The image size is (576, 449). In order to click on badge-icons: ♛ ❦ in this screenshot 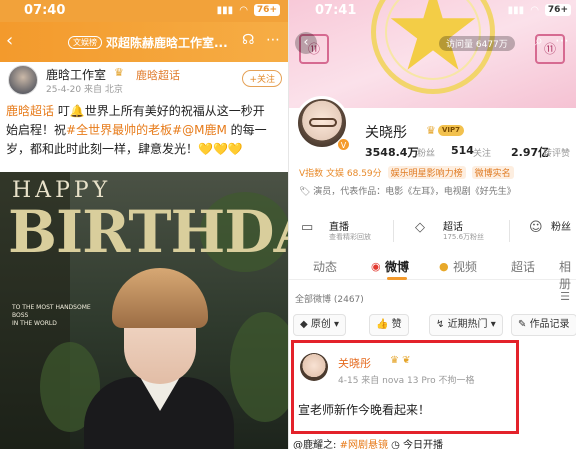, I will do `click(400, 360)`.